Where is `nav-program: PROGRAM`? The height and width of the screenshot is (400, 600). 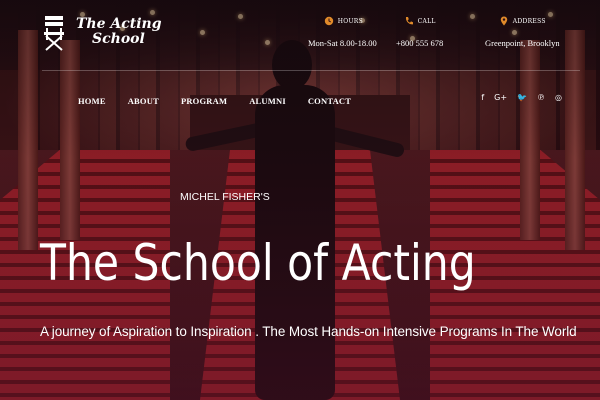 nav-program: PROGRAM is located at coordinates (204, 101).